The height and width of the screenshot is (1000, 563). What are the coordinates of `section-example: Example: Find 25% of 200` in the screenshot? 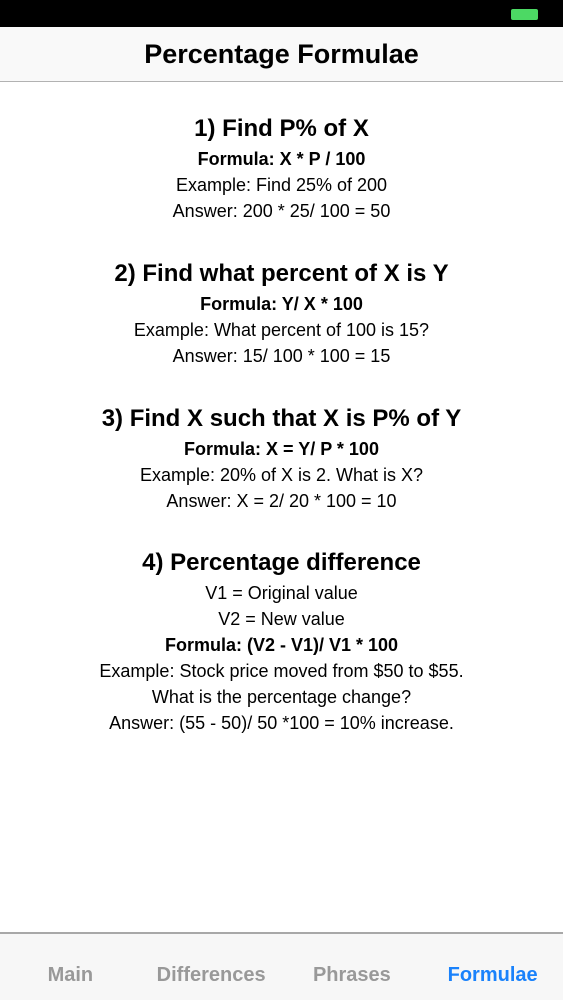 It's located at (281, 185).